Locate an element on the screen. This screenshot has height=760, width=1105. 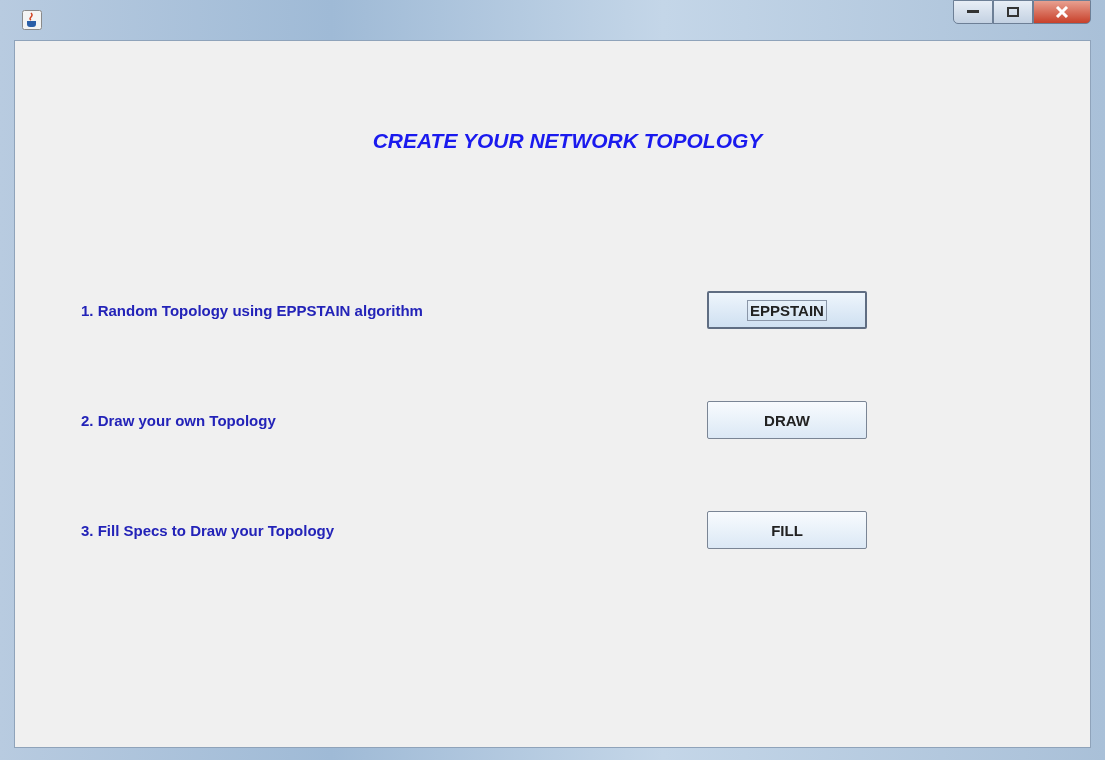
minimize-icon is located at coordinates (973, 12).